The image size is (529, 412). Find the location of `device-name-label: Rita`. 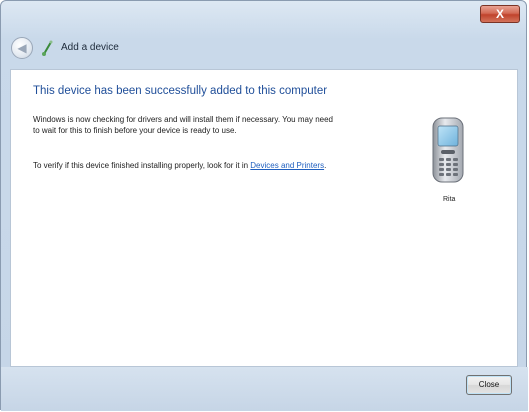

device-name-label: Rita is located at coordinates (449, 199).